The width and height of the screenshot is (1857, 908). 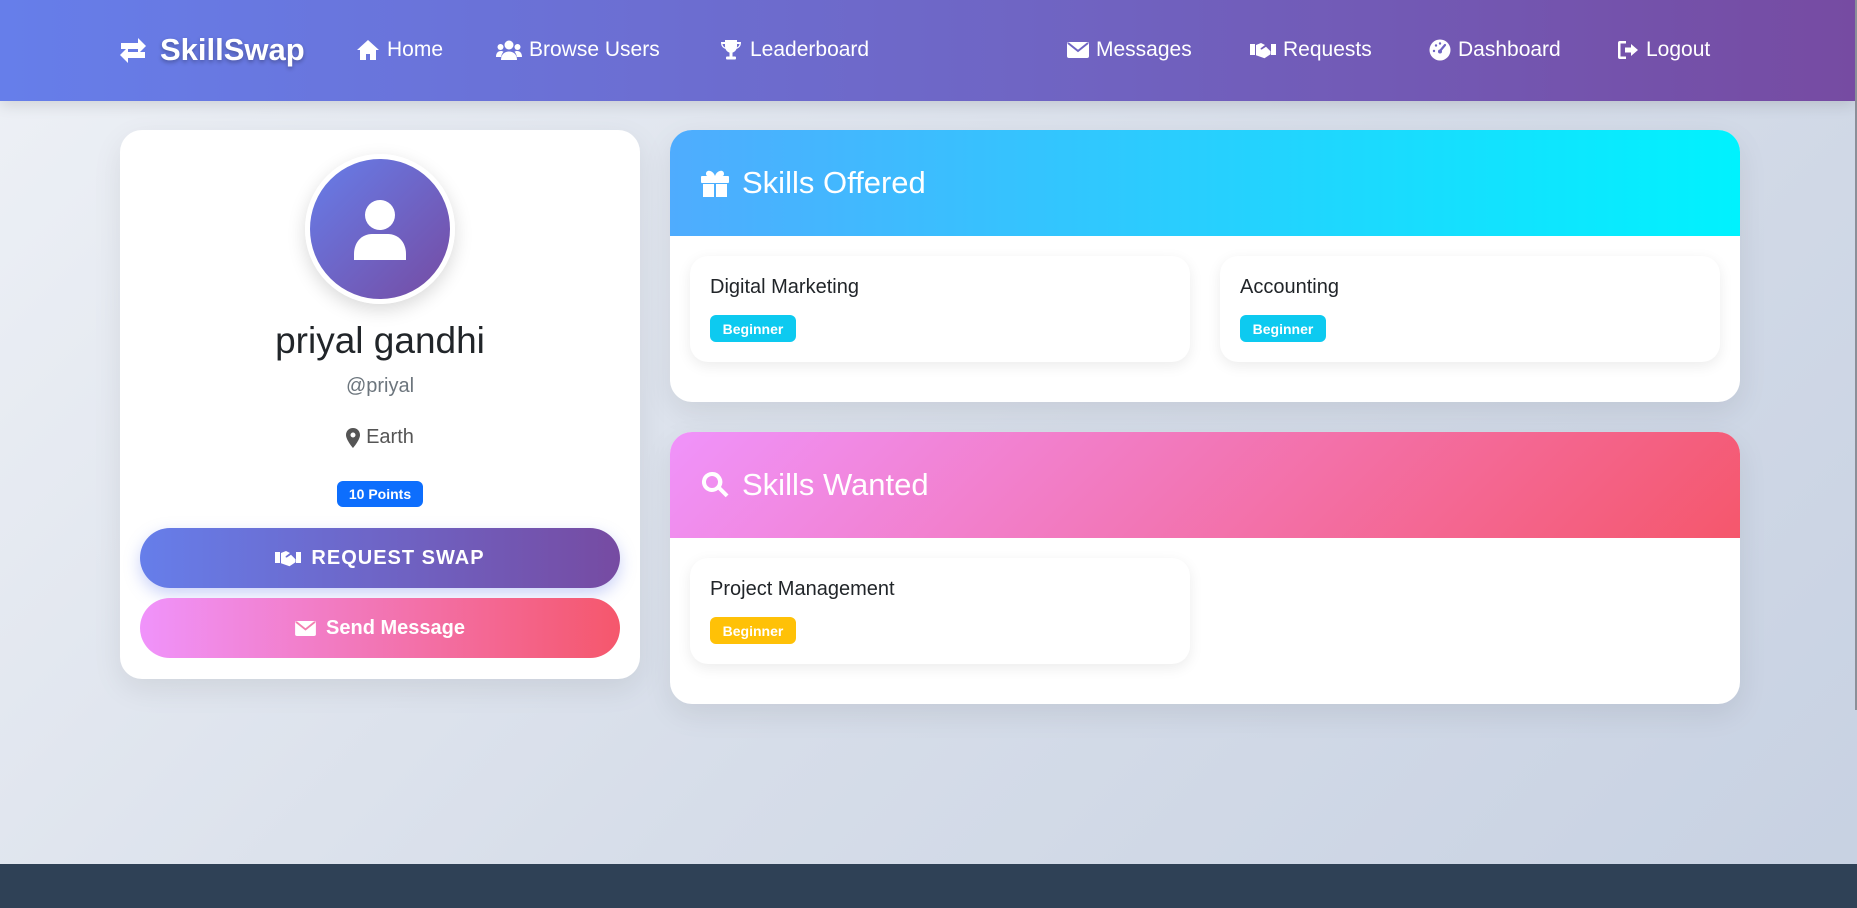 I want to click on skills-offered-title: Skills Offered, so click(x=834, y=182).